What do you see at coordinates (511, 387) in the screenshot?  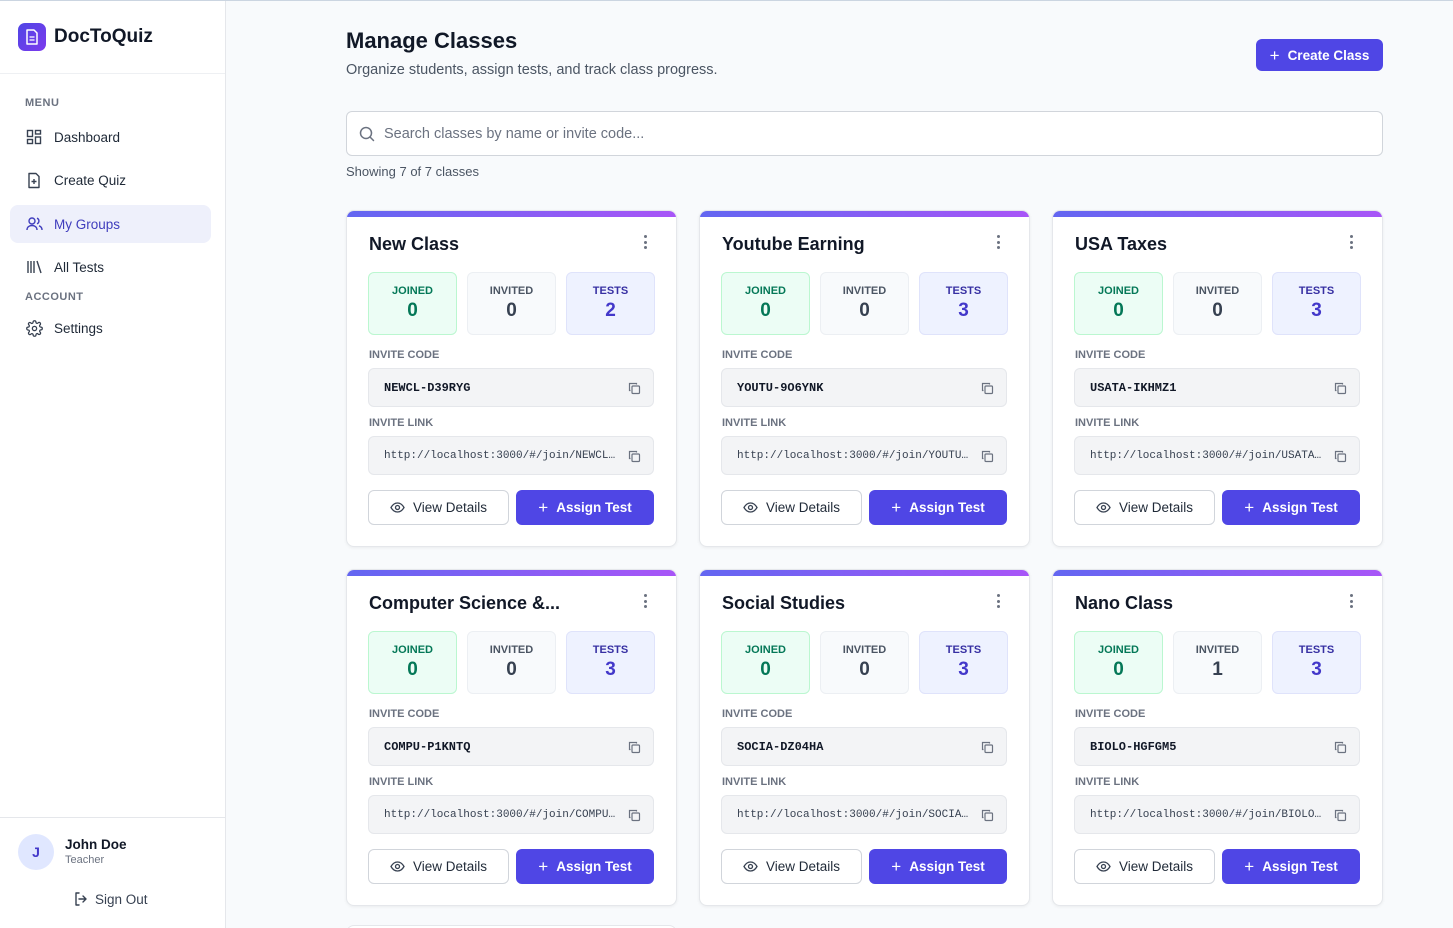 I see `invite-code-field: NEWCL-D39RYG` at bounding box center [511, 387].